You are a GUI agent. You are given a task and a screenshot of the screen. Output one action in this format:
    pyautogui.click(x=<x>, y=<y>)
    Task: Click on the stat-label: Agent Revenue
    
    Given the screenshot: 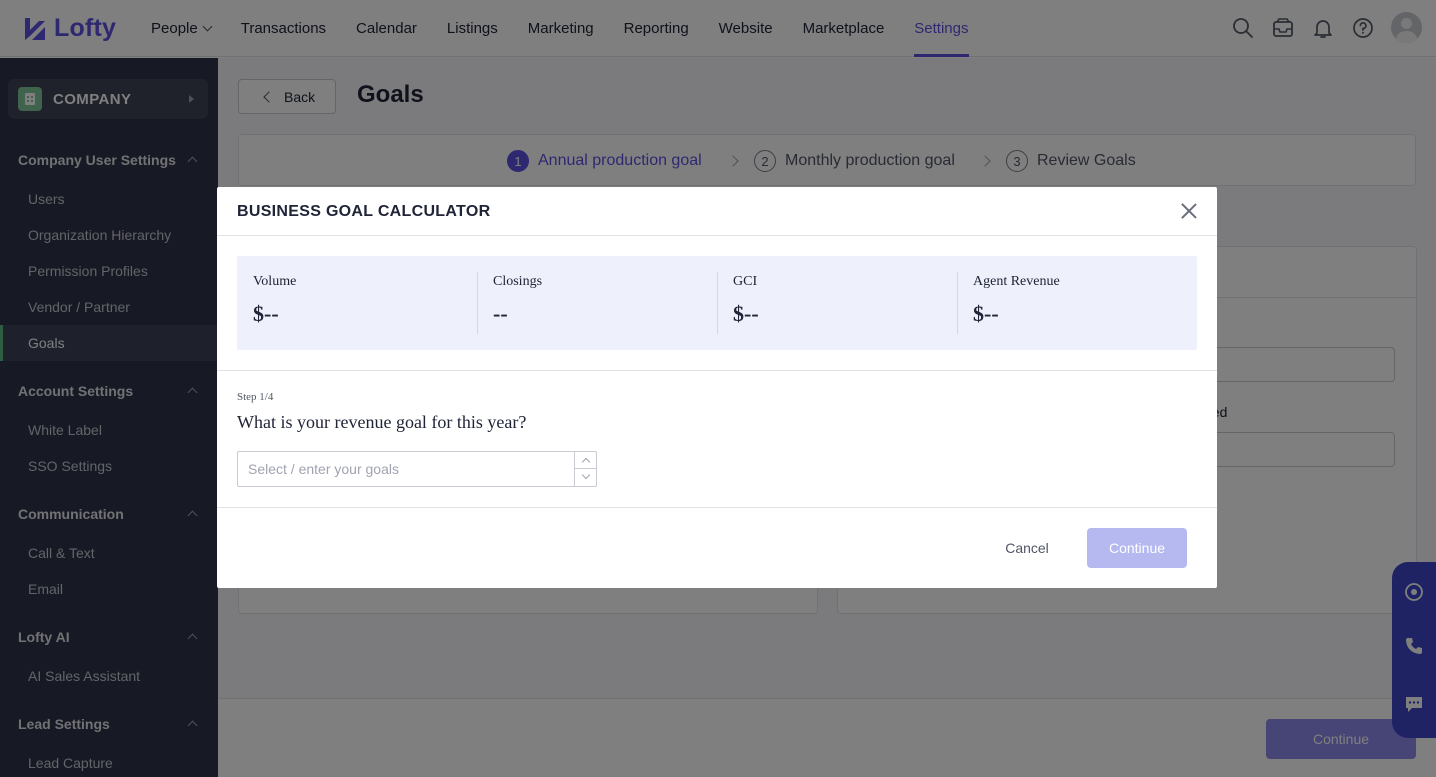 What is the action you would take?
    pyautogui.click(x=1016, y=281)
    